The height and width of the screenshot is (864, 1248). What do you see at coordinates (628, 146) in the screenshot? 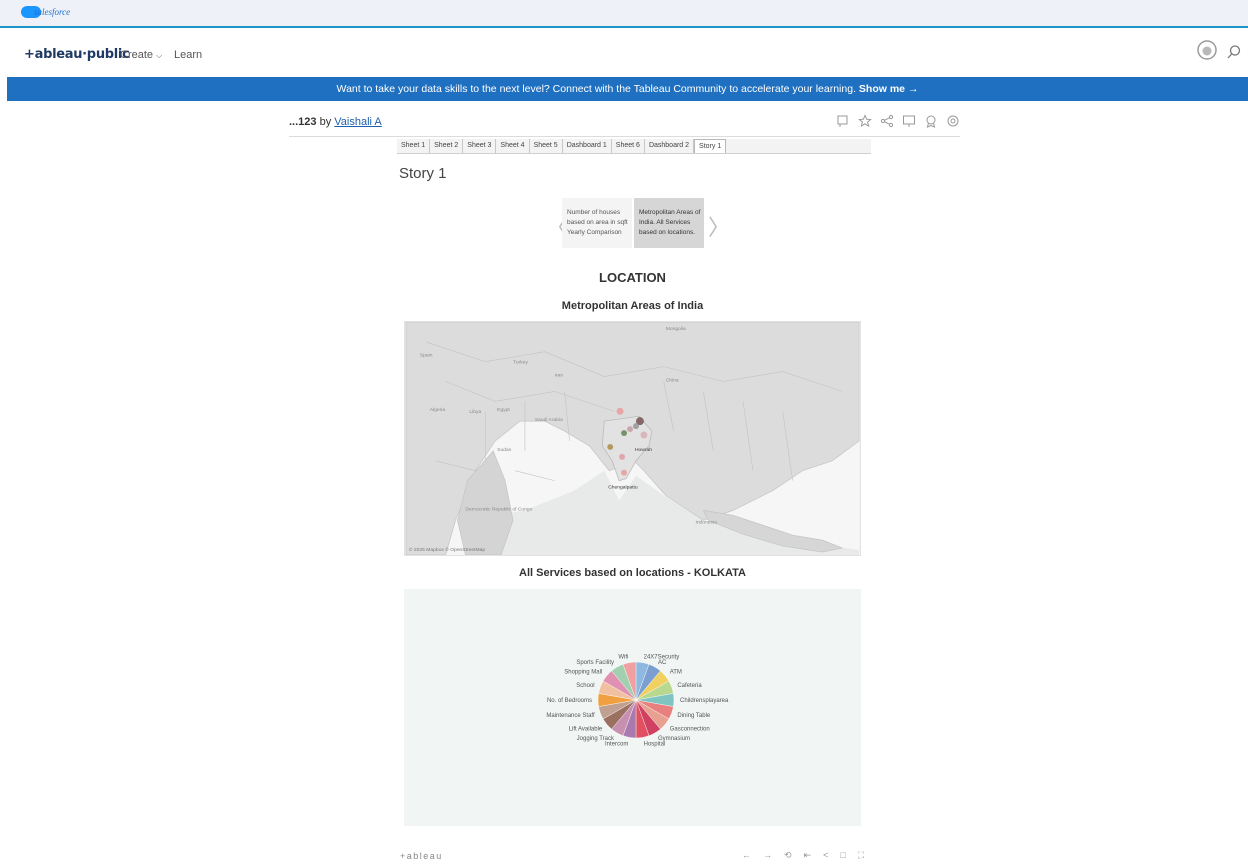
I see `tab-sheet-6: Sheet 6` at bounding box center [628, 146].